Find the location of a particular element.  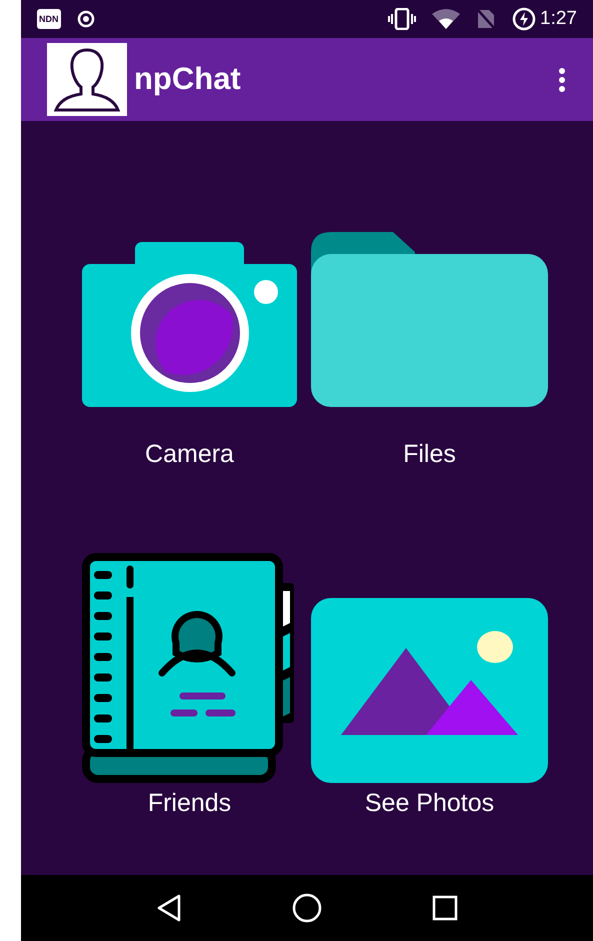

menu-tile: Files is located at coordinates (429, 350).